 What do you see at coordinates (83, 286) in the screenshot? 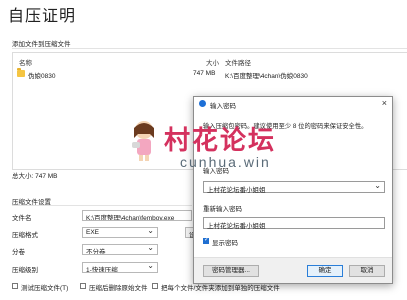
I see `delete-source-checkbox` at bounding box center [83, 286].